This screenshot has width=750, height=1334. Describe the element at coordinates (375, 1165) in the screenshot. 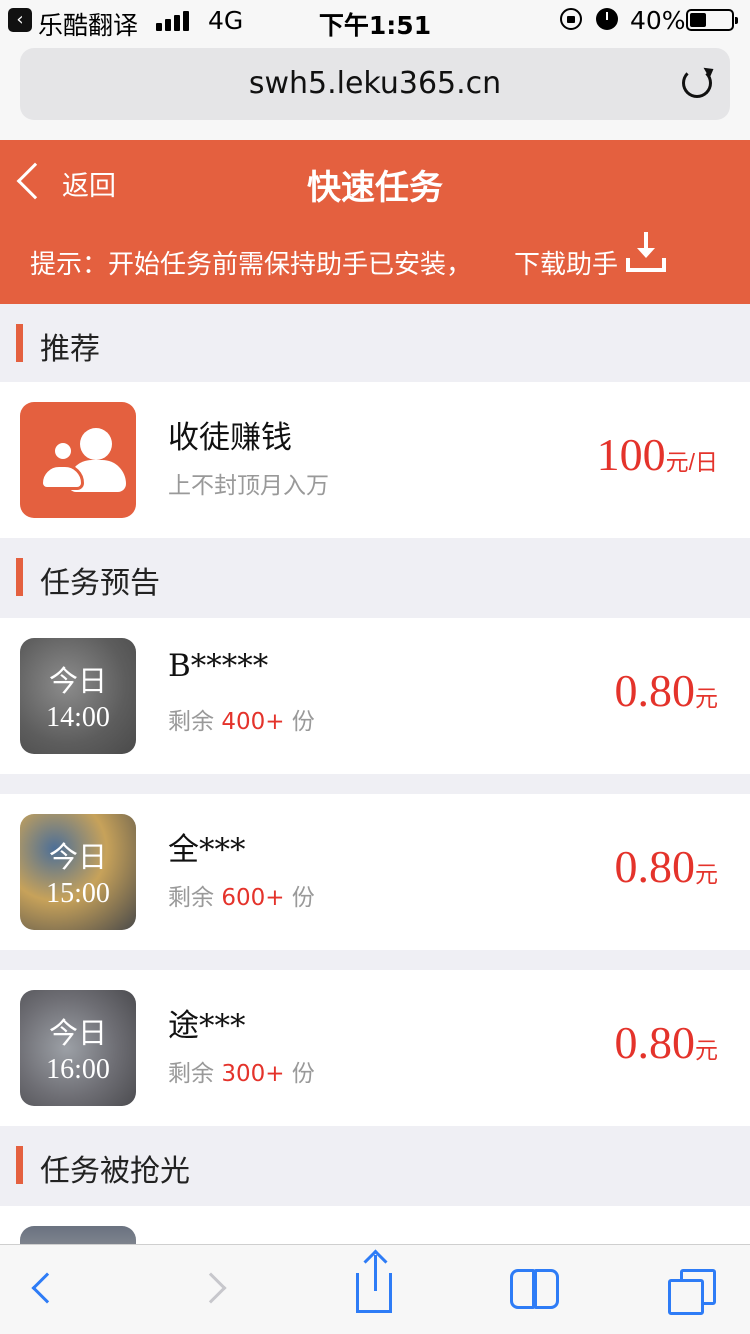

I see `section-header-sold-out: 任务被抢光` at that location.